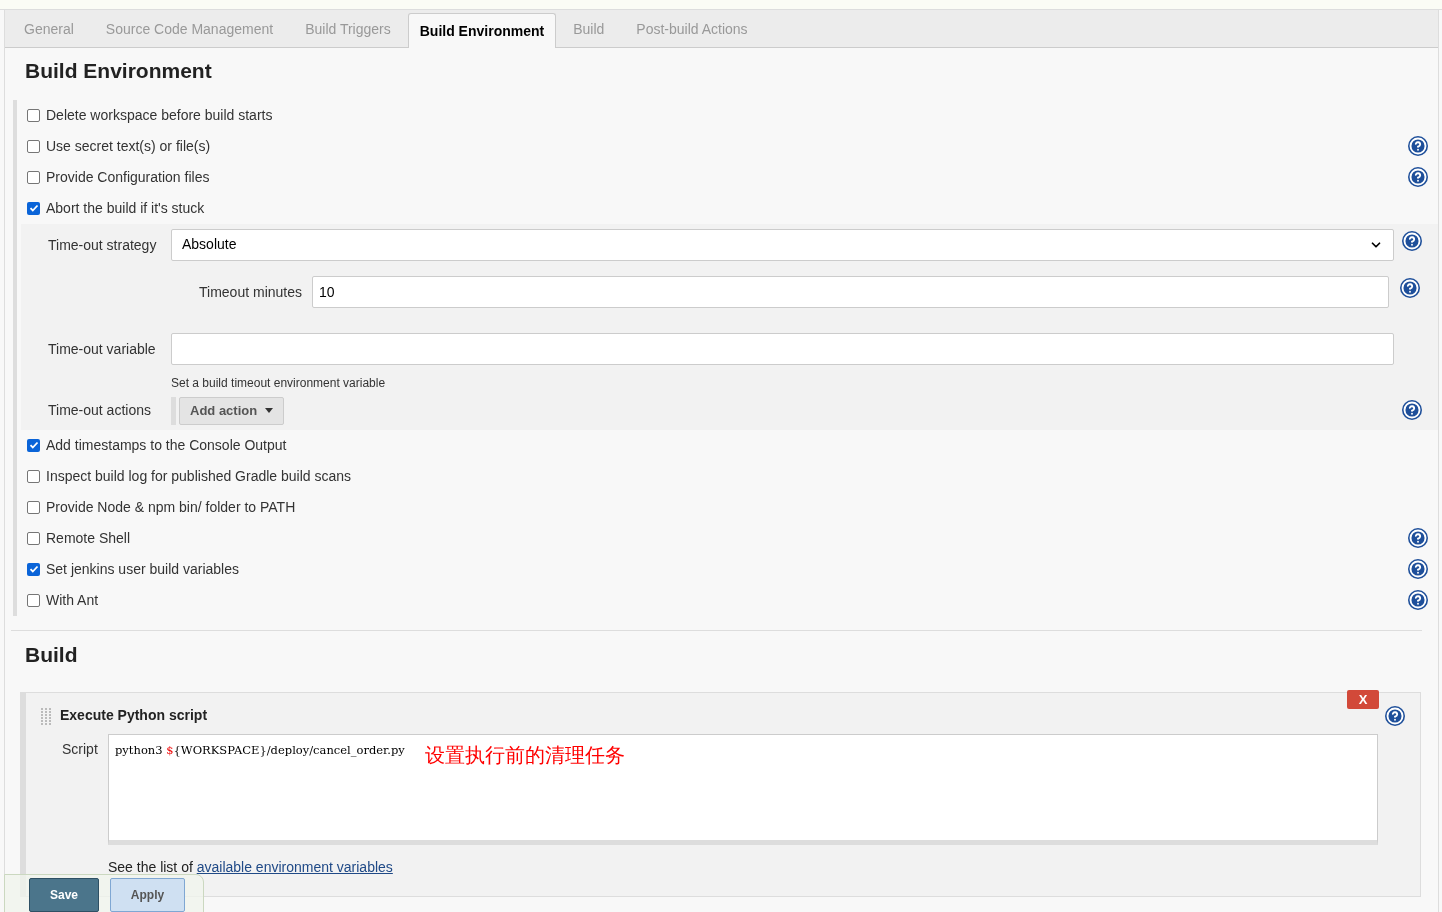 The height and width of the screenshot is (912, 1442). I want to click on option-label: Provide Node & npm bin/ folder to PATH, so click(171, 507).